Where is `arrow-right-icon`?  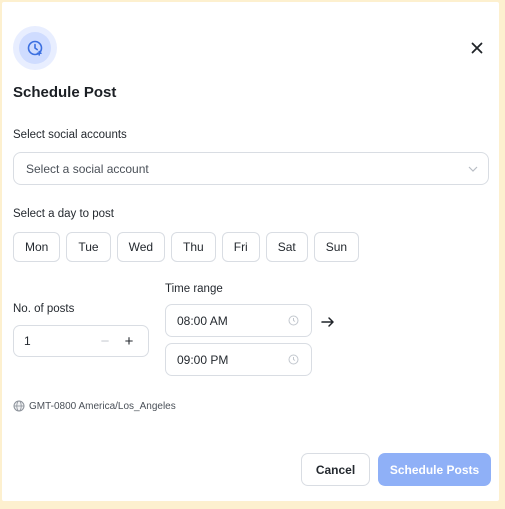
arrow-right-icon is located at coordinates (328, 322).